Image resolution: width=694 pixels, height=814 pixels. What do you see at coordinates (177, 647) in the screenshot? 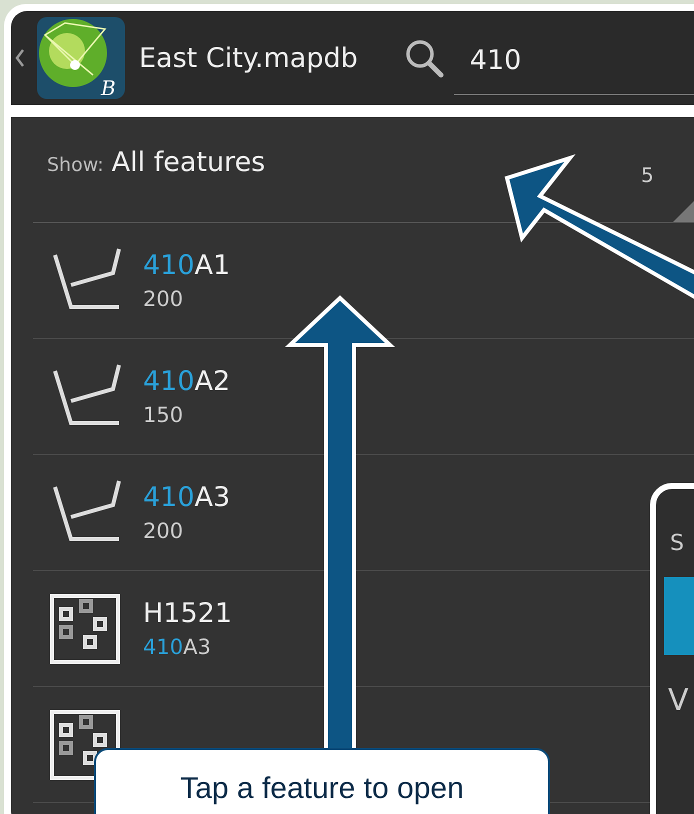
I see `feature-detail: 410A3` at bounding box center [177, 647].